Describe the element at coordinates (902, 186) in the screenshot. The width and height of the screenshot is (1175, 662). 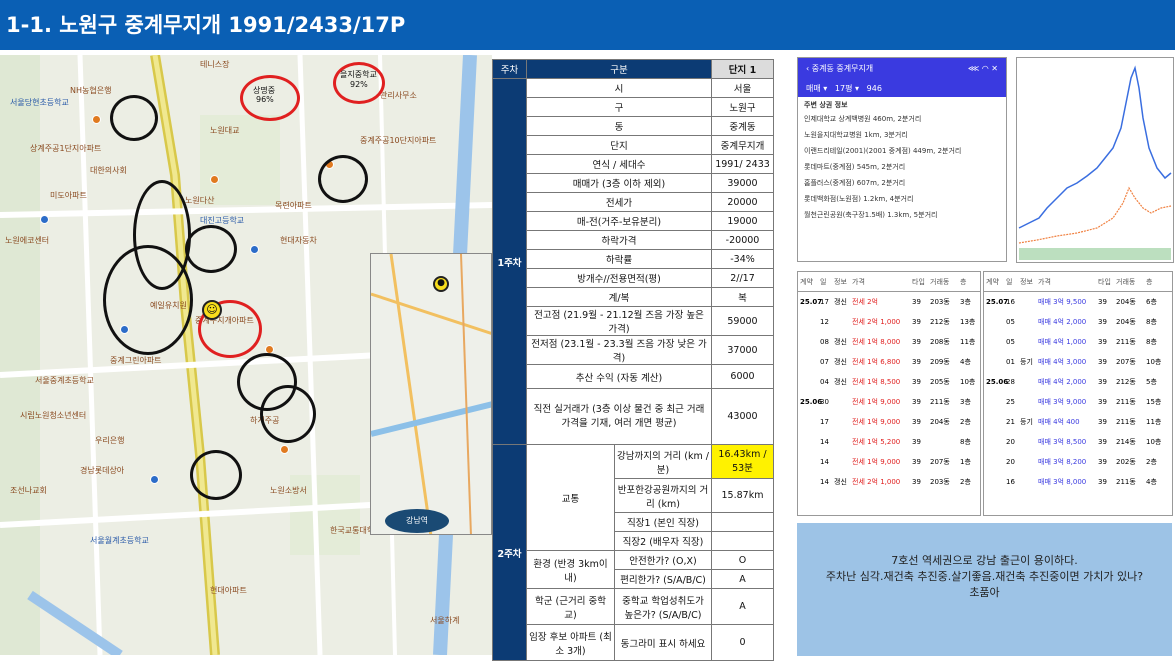
I see `place-item: 홈플러스(중계점) 607m, 2분거리` at that location.